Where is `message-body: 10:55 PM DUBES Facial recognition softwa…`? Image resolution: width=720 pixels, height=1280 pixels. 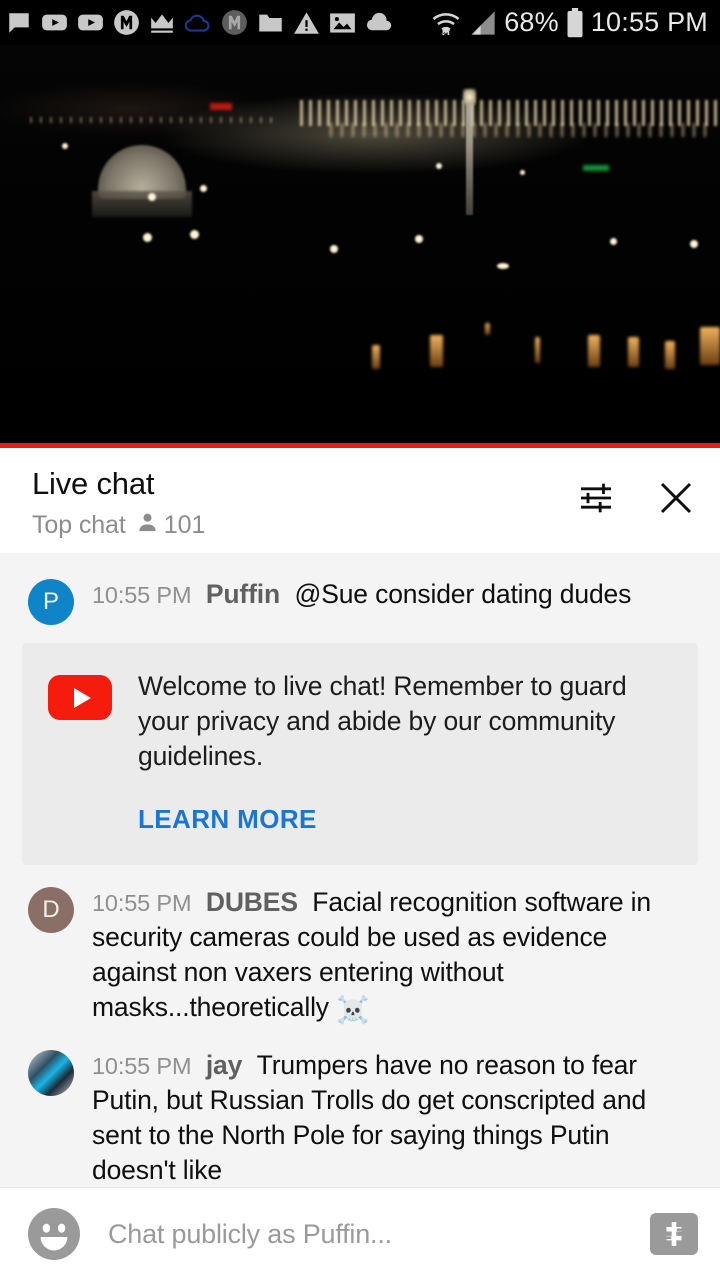 message-body: 10:55 PM DUBES Facial recognition softwa… is located at coordinates (395, 957).